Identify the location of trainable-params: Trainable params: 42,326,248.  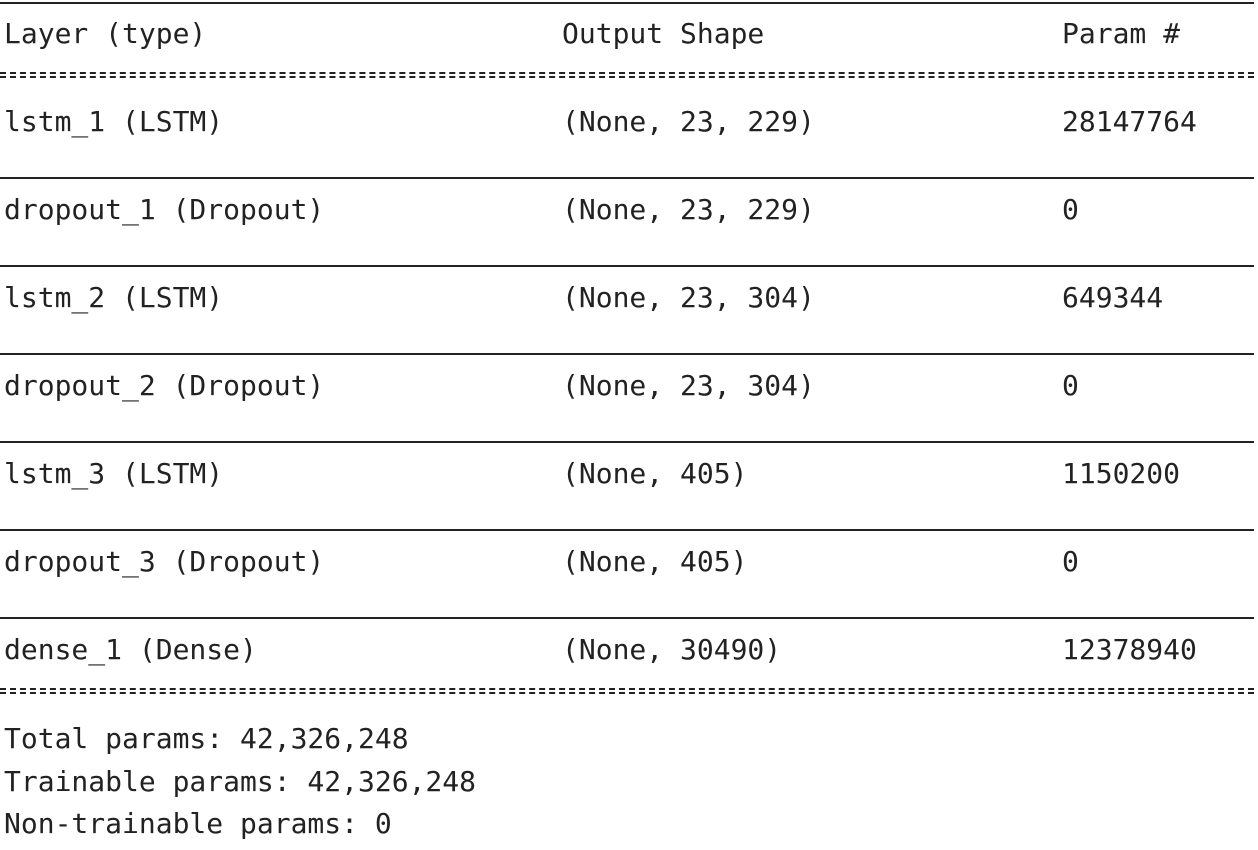
(240, 781).